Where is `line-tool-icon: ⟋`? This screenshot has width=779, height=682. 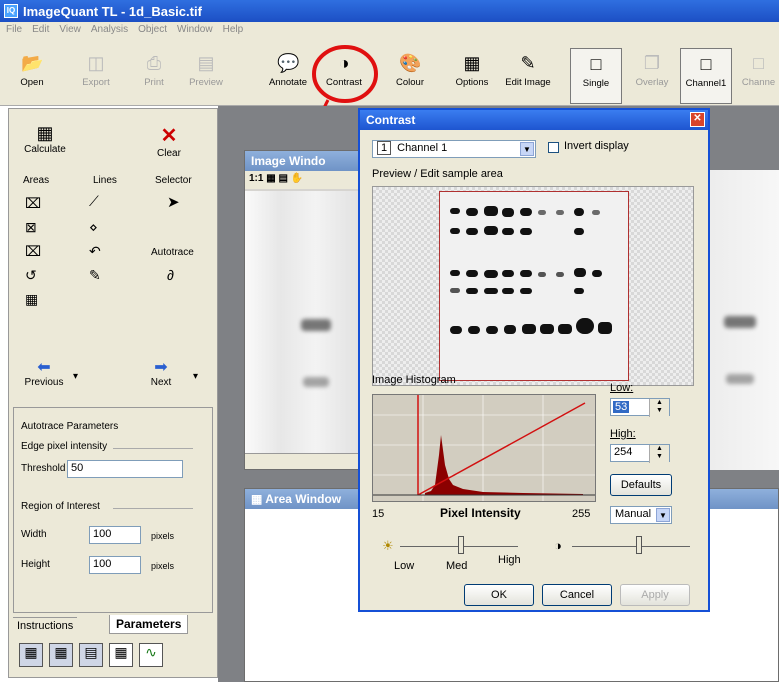 line-tool-icon: ⟋ is located at coordinates (94, 201).